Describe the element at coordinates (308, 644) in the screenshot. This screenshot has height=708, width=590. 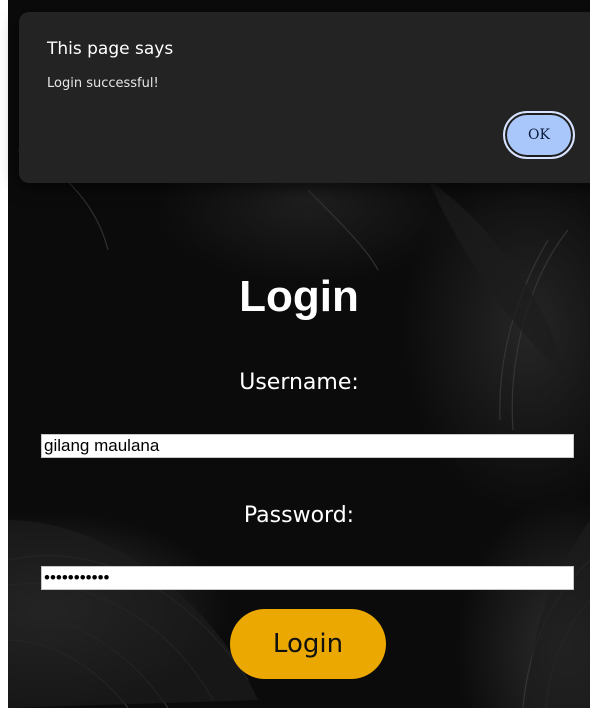
I see `login-button: Login` at that location.